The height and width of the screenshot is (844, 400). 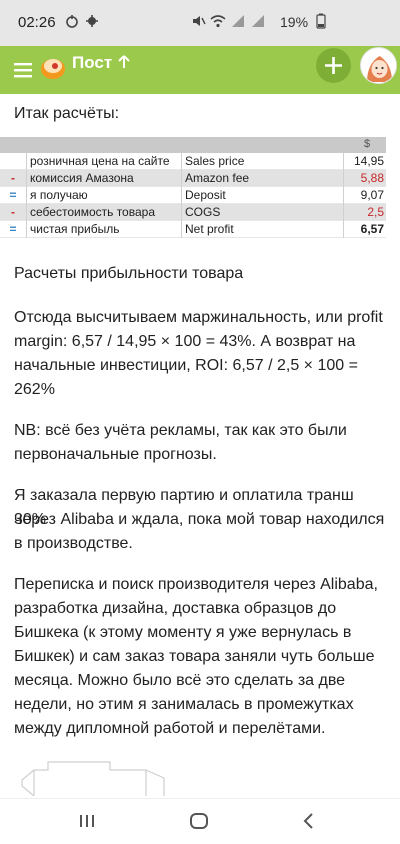 What do you see at coordinates (309, 821) in the screenshot?
I see `back-icon` at bounding box center [309, 821].